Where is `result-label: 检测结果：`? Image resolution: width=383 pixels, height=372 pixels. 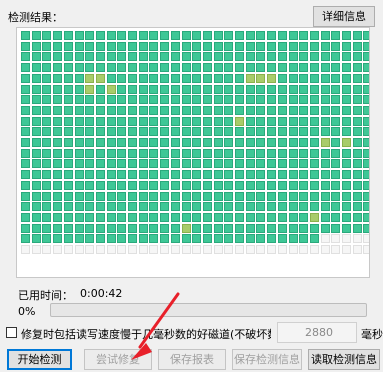
result-label: 检测结果： is located at coordinates (35, 17).